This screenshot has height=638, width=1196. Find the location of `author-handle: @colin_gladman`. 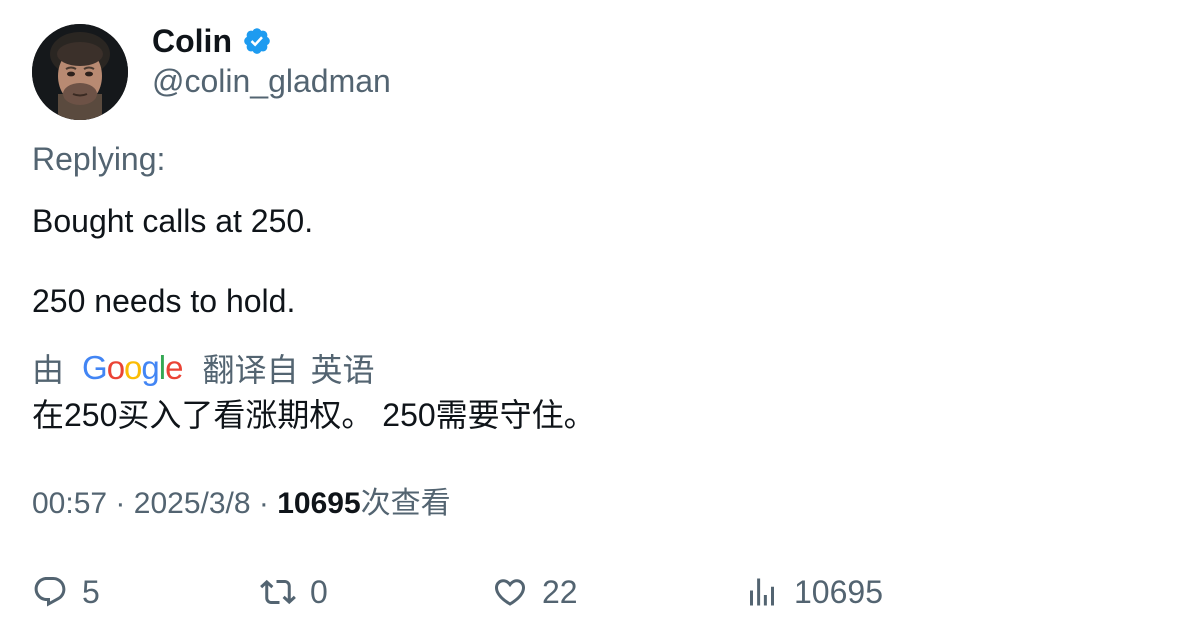

author-handle: @colin_gladman is located at coordinates (271, 81).